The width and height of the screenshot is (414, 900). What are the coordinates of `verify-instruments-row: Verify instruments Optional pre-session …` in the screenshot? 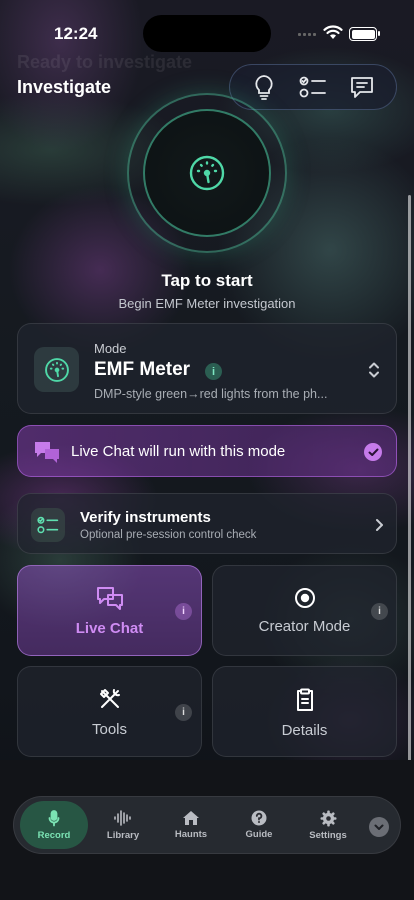 It's located at (207, 523).